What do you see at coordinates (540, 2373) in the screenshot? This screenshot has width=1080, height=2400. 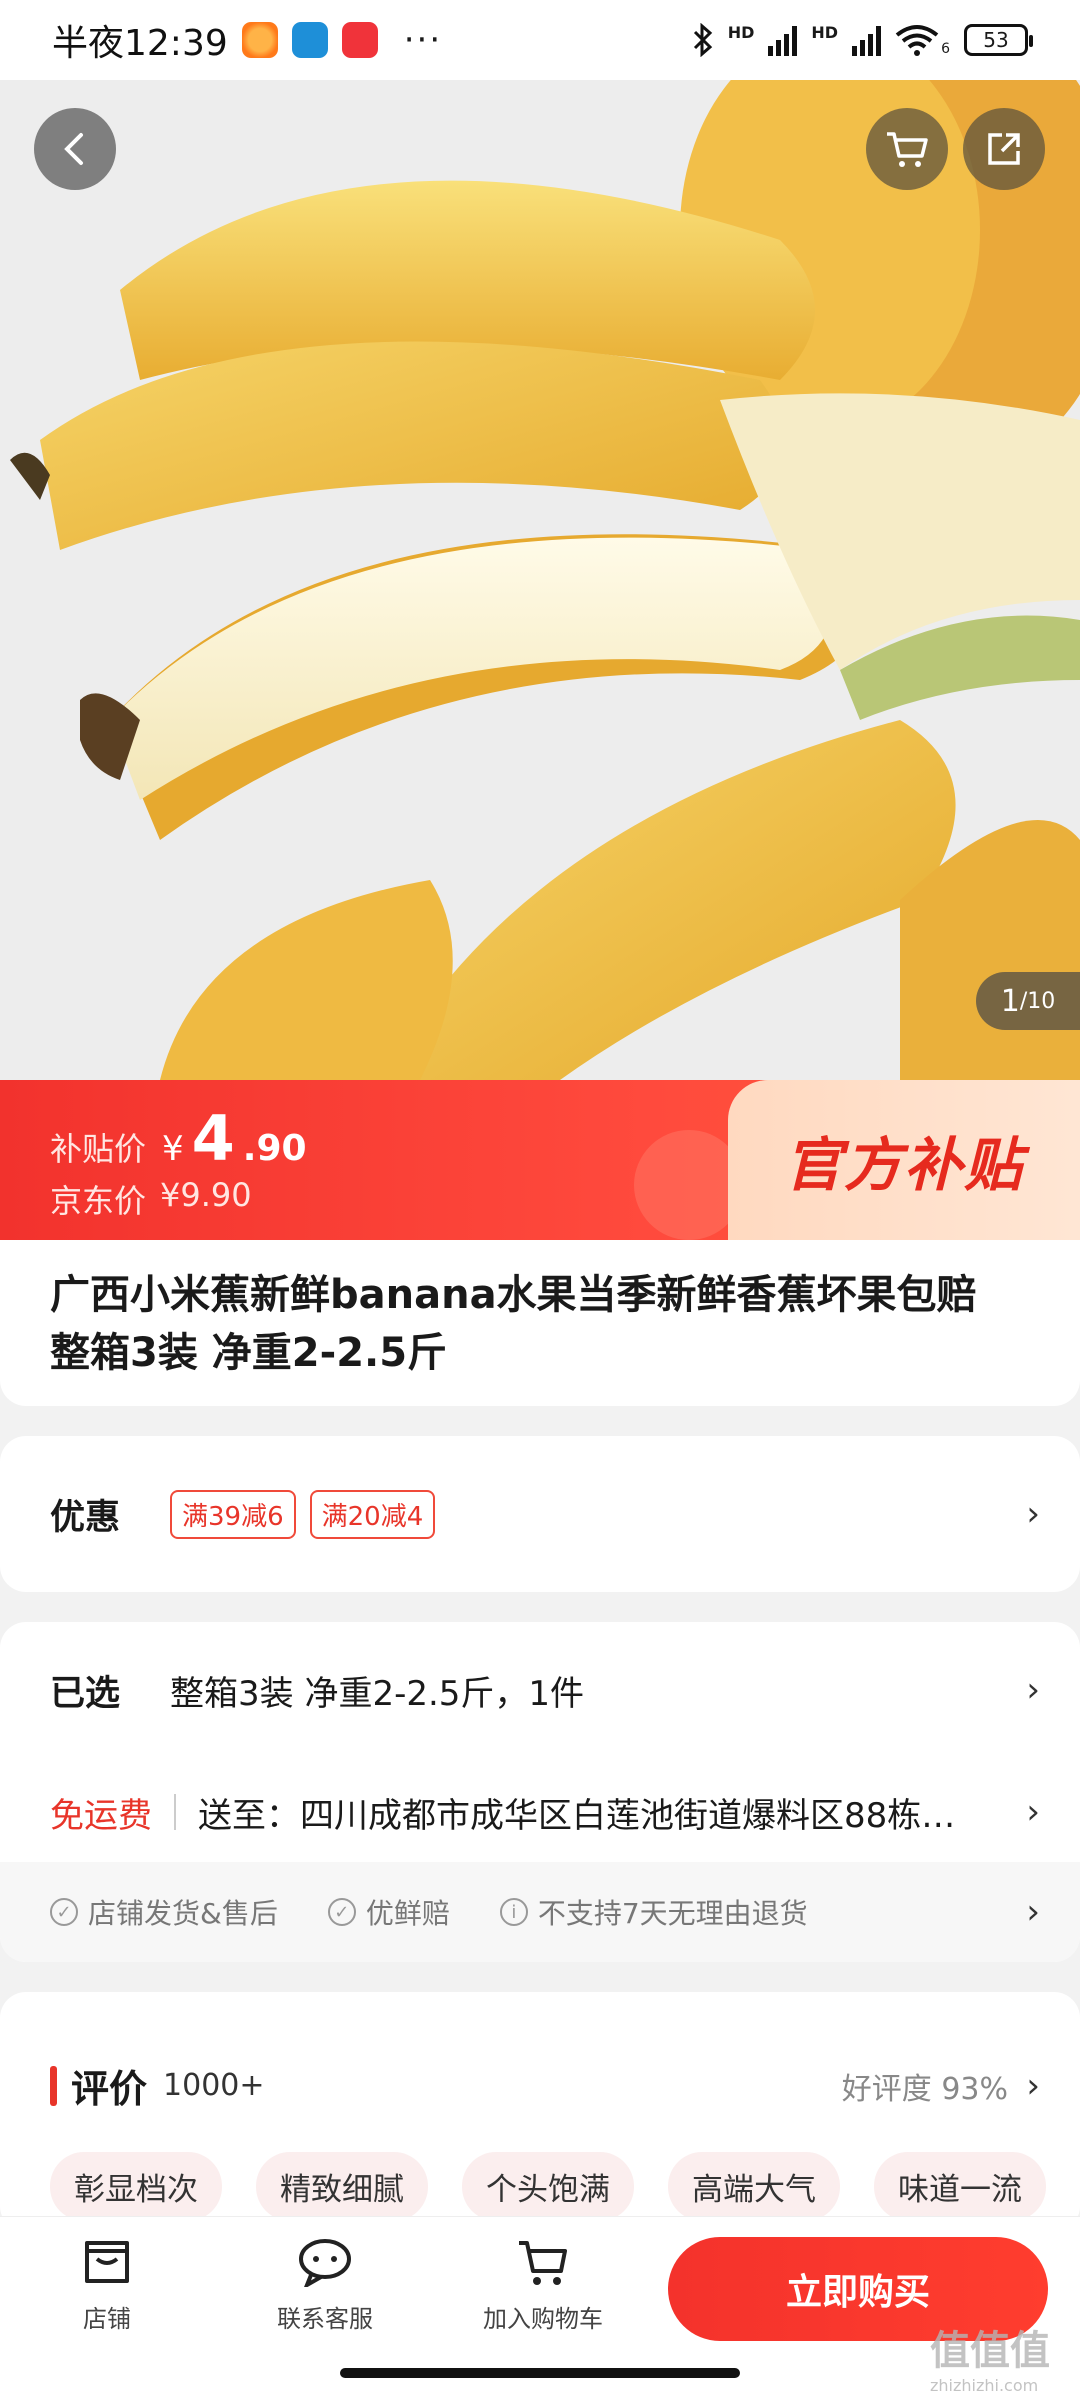 I see `home-indicator` at bounding box center [540, 2373].